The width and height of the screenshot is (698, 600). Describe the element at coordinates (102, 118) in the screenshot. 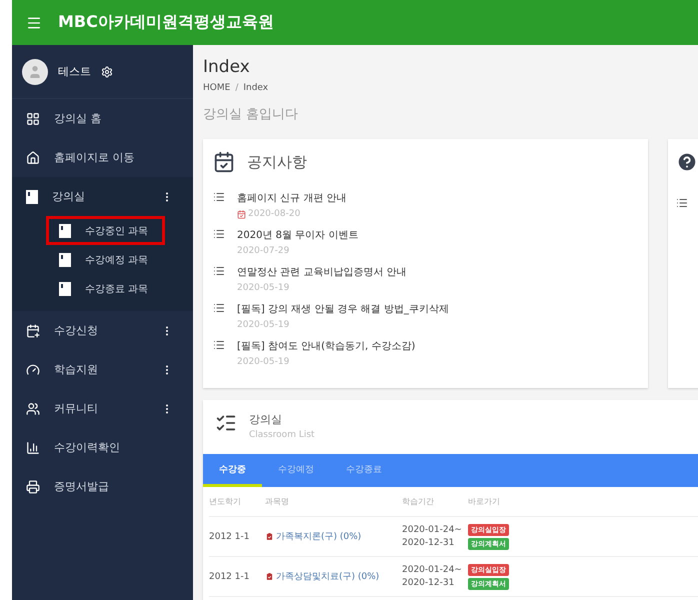

I see `sidebar-item: 강의실 홈` at that location.